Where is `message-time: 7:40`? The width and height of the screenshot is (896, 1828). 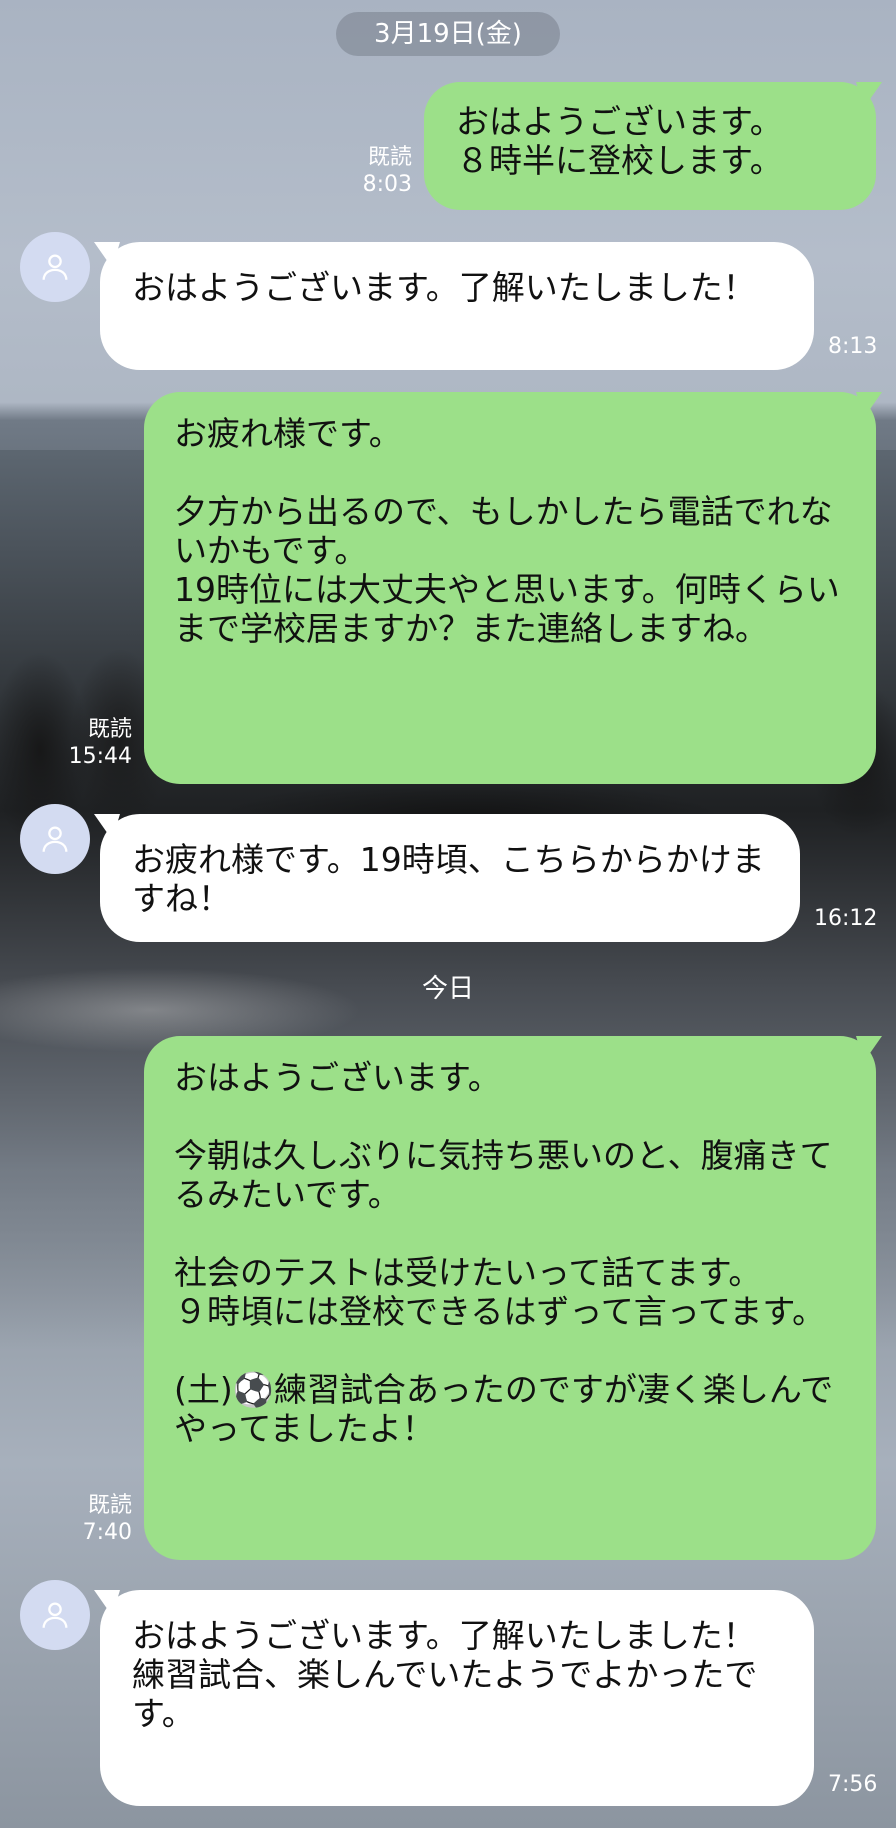 message-time: 7:40 is located at coordinates (107, 1532).